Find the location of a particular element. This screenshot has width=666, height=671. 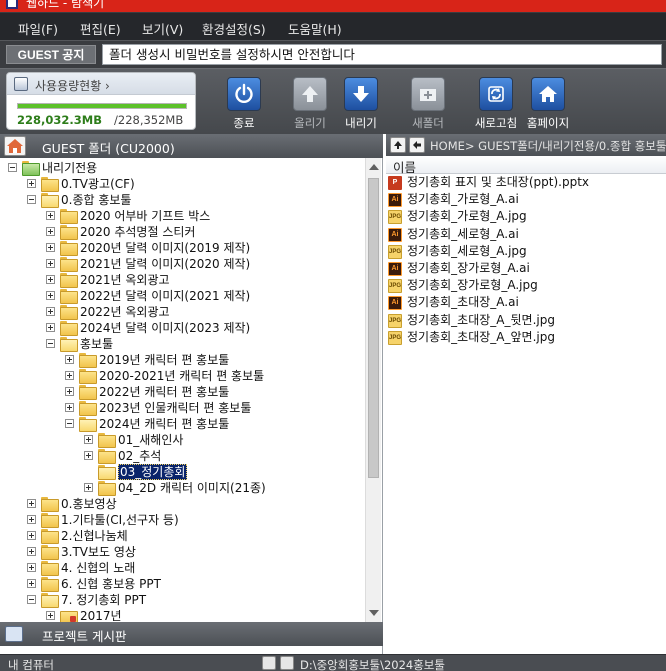

project-board-bar: 프로젝트 게시판 is located at coordinates (191, 634).